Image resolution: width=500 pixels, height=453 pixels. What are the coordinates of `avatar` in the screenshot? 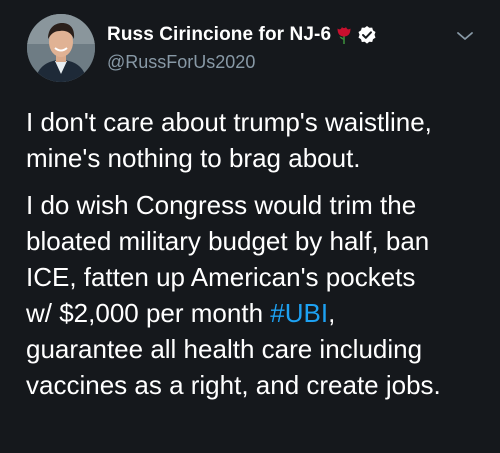 It's located at (61, 48).